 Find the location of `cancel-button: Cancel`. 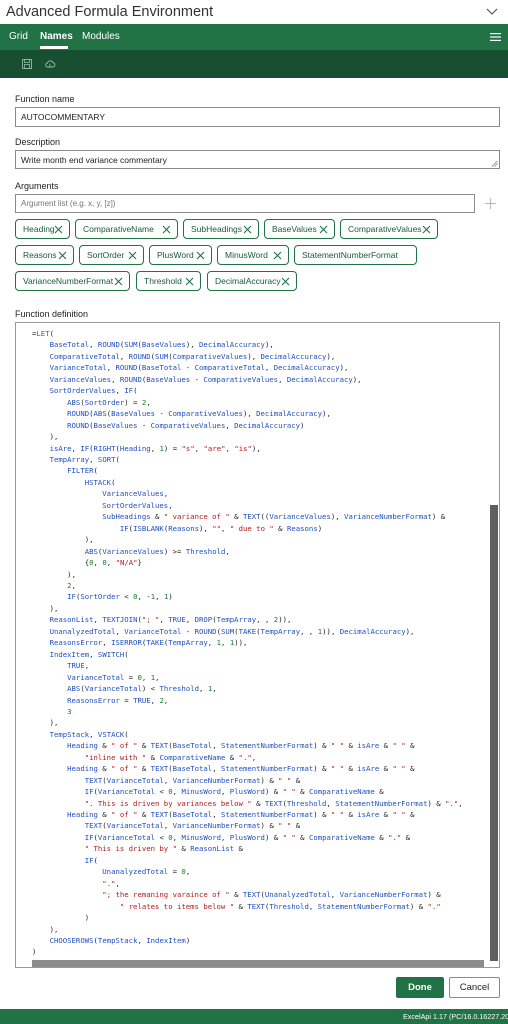

cancel-button: Cancel is located at coordinates (474, 987).